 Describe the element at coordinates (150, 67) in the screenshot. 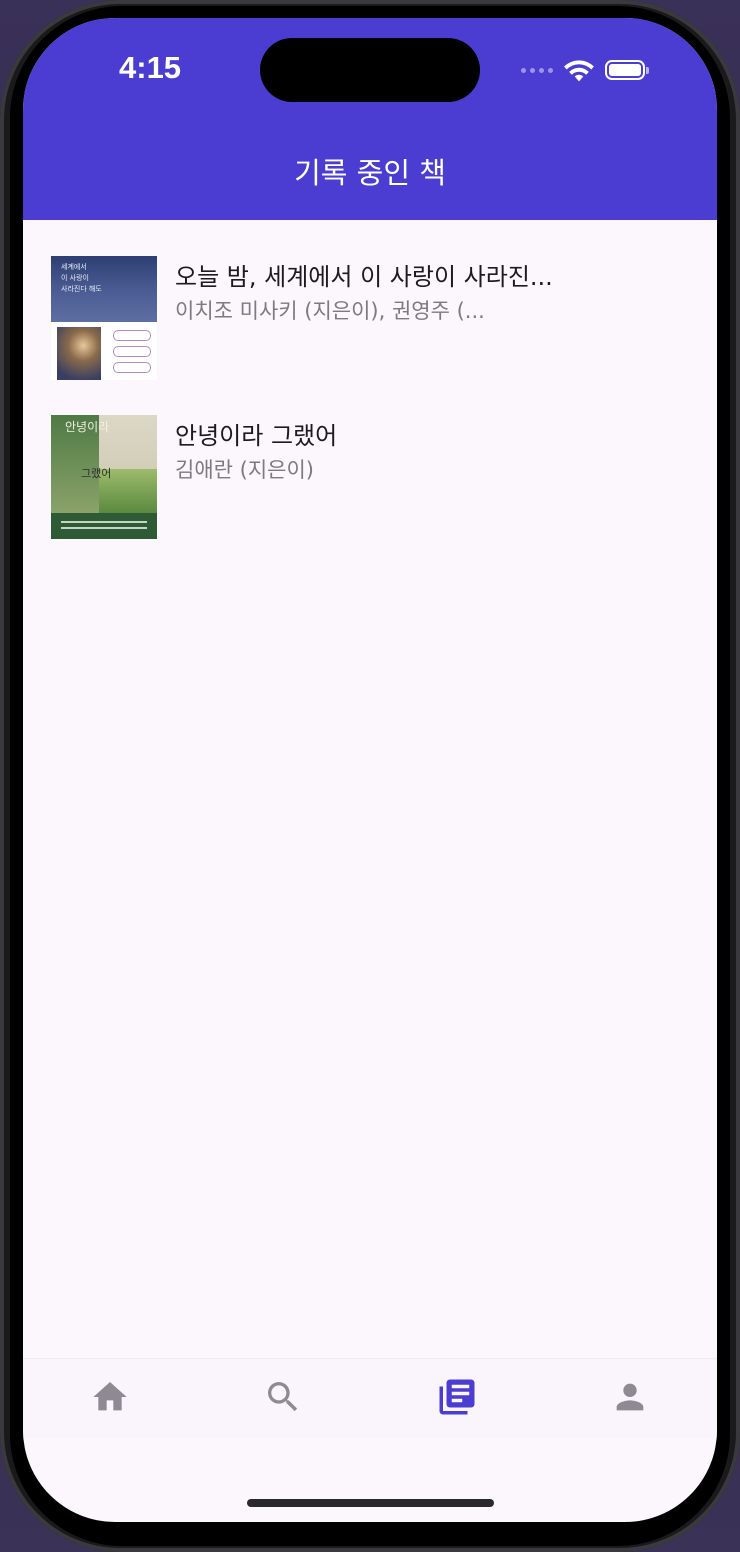

I see `status-time: 4:15` at that location.